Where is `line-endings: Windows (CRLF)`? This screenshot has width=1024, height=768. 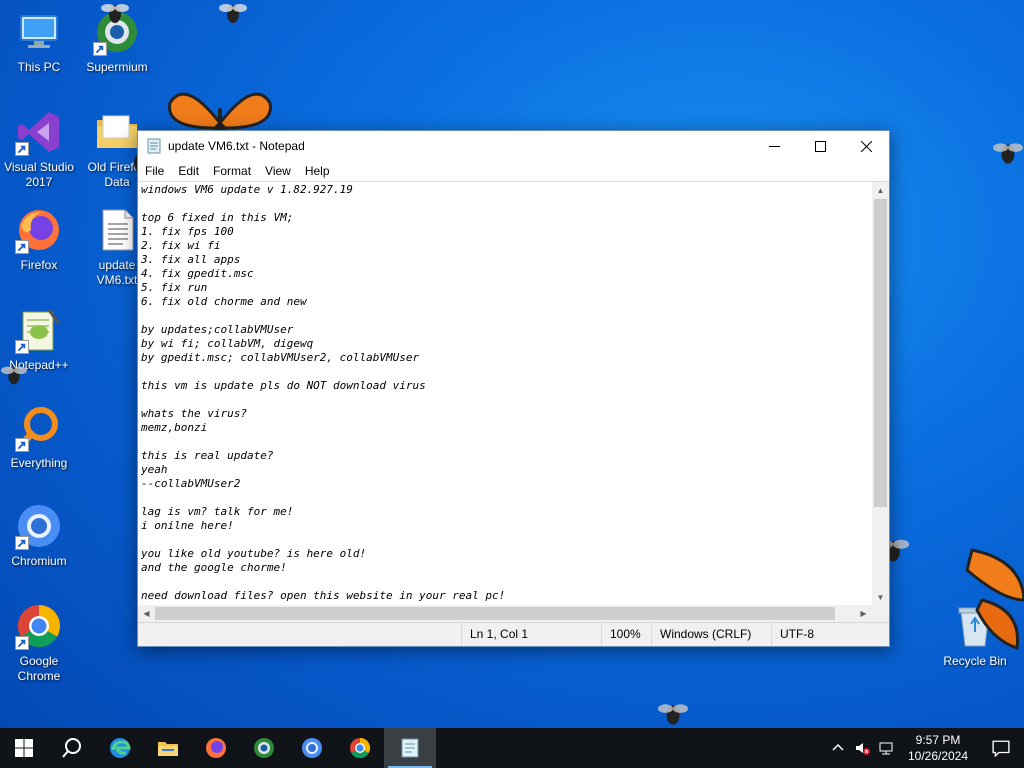 line-endings: Windows (CRLF) is located at coordinates (711, 634).